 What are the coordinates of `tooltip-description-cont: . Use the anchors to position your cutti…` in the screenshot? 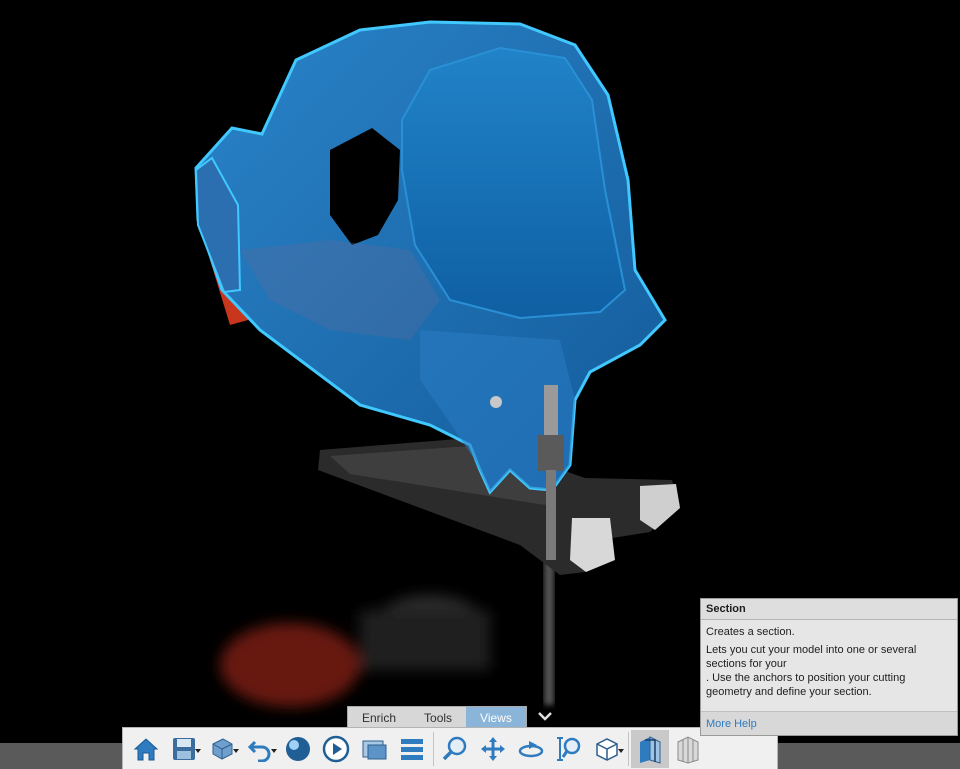 It's located at (806, 685).